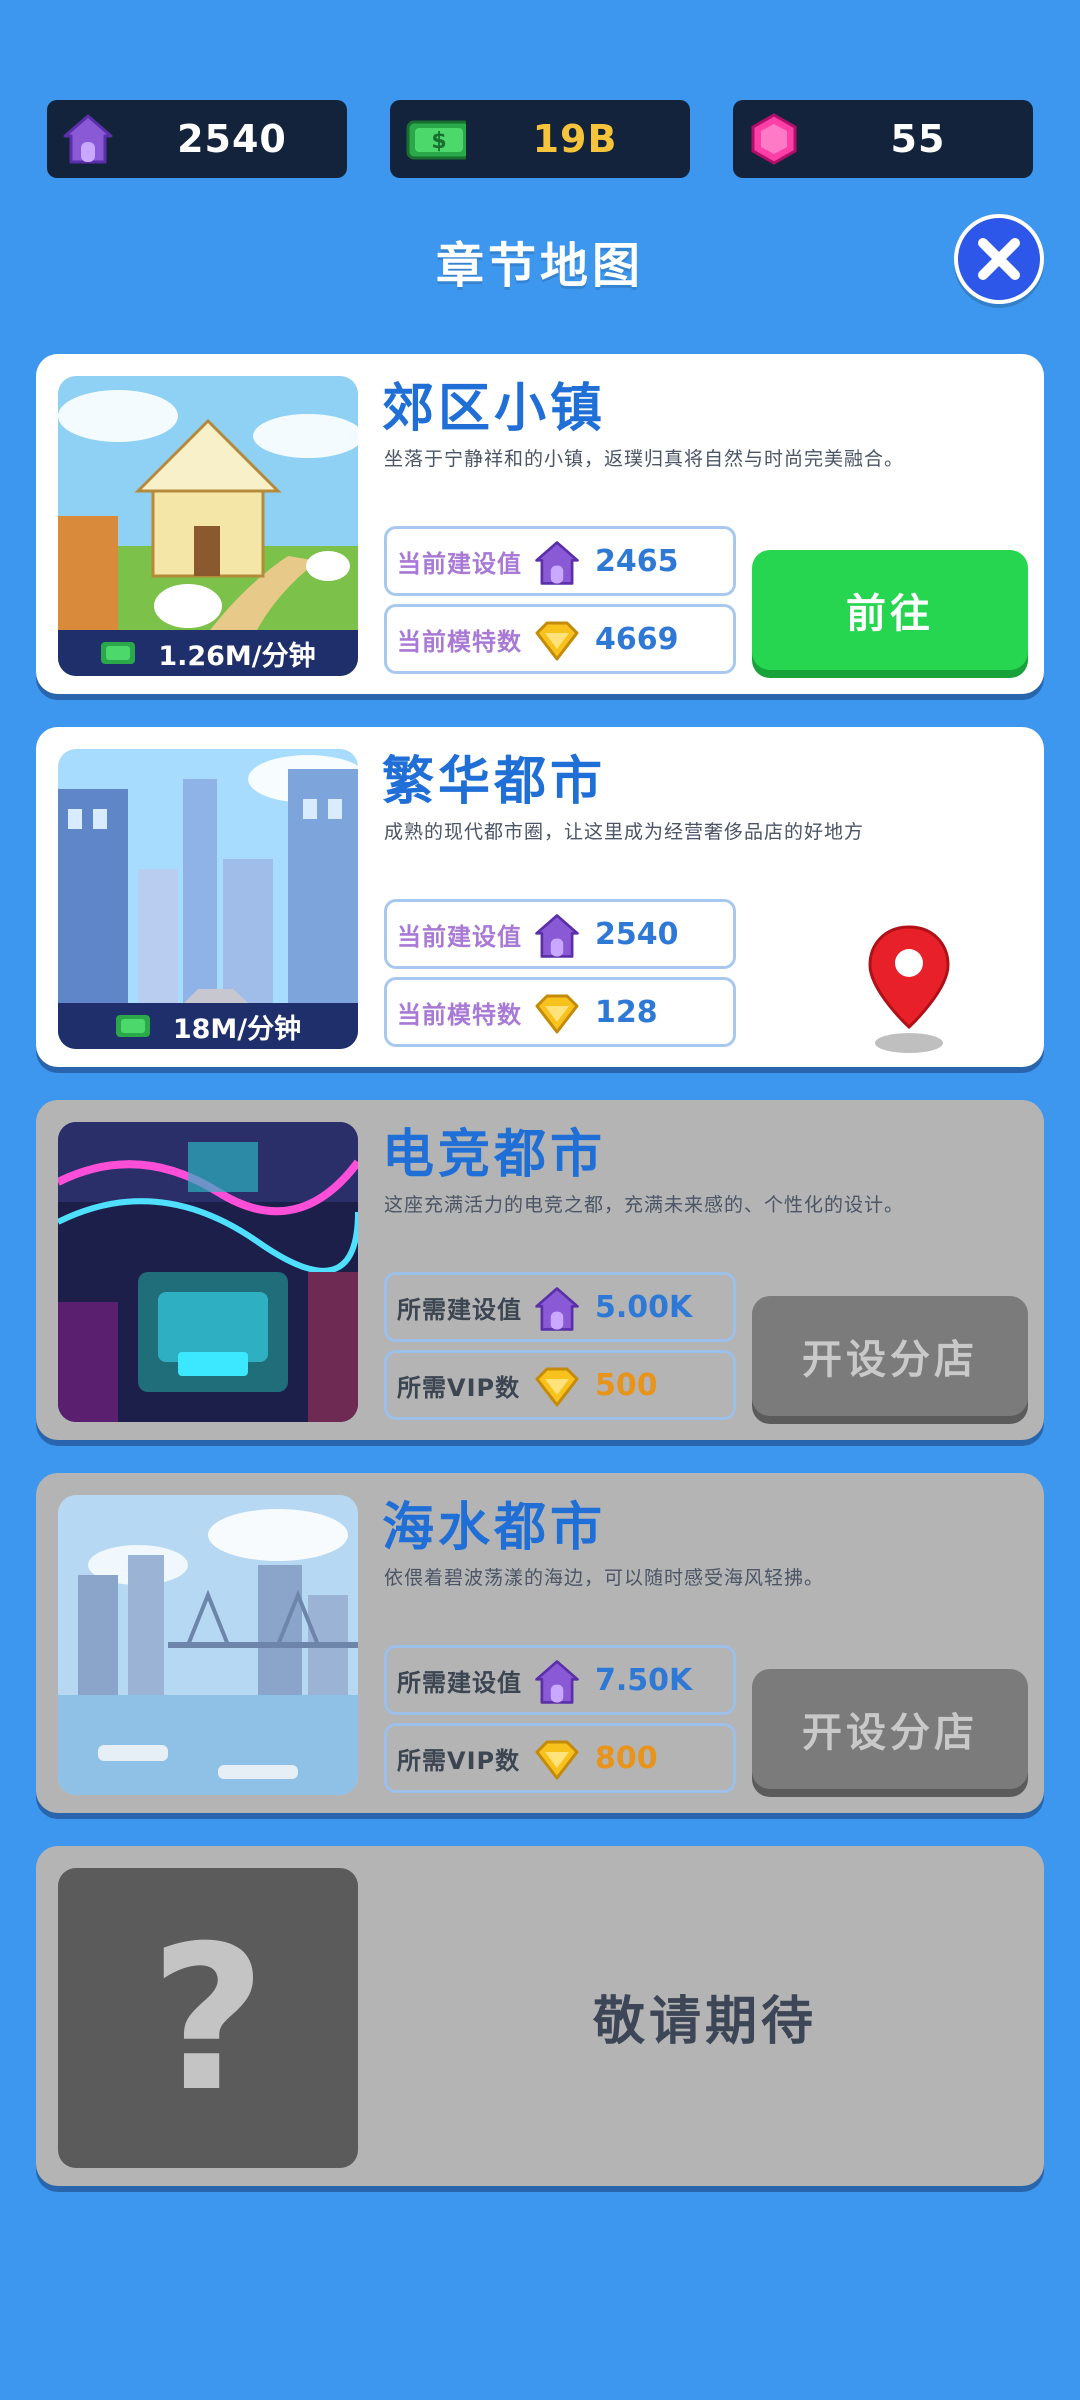 Image resolution: width=1080 pixels, height=2400 pixels. What do you see at coordinates (237, 1029) in the screenshot?
I see `income-rate: 18M/分钟` at bounding box center [237, 1029].